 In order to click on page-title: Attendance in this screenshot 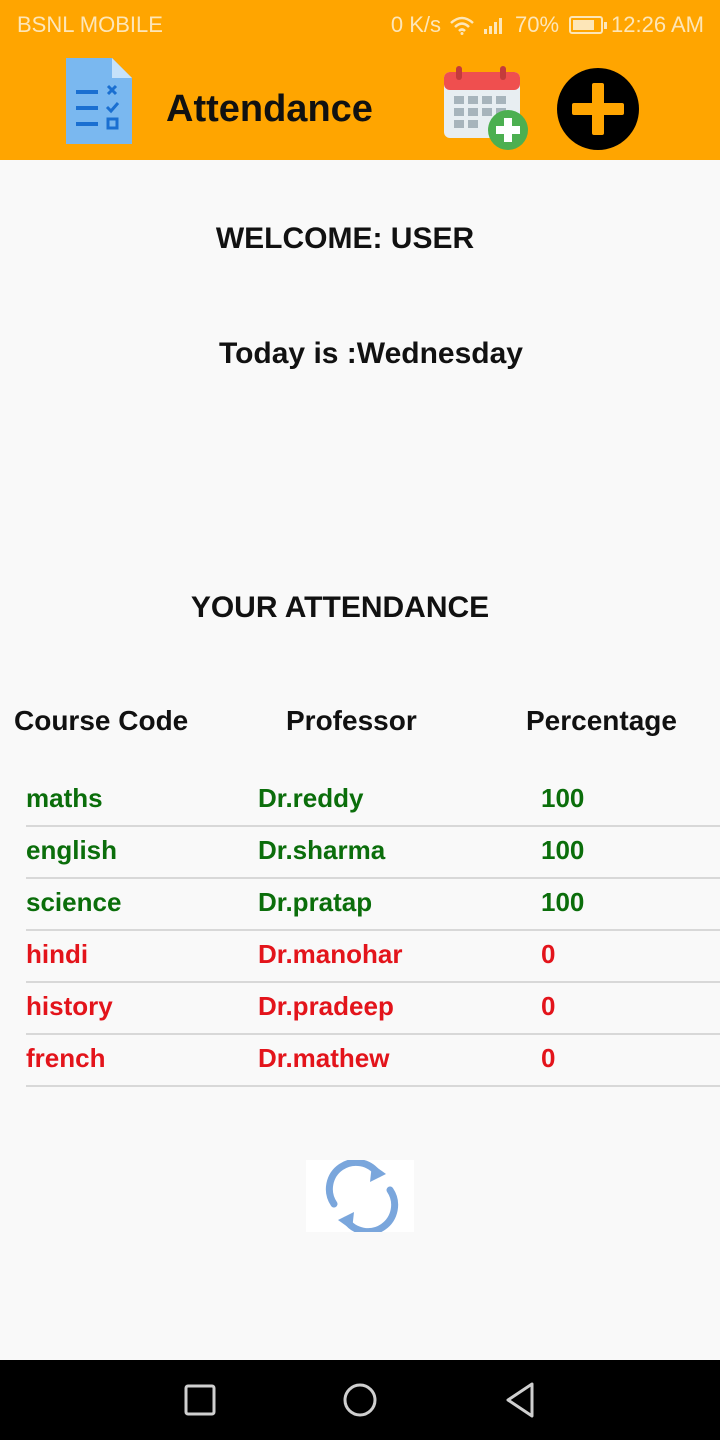, I will do `click(269, 109)`.